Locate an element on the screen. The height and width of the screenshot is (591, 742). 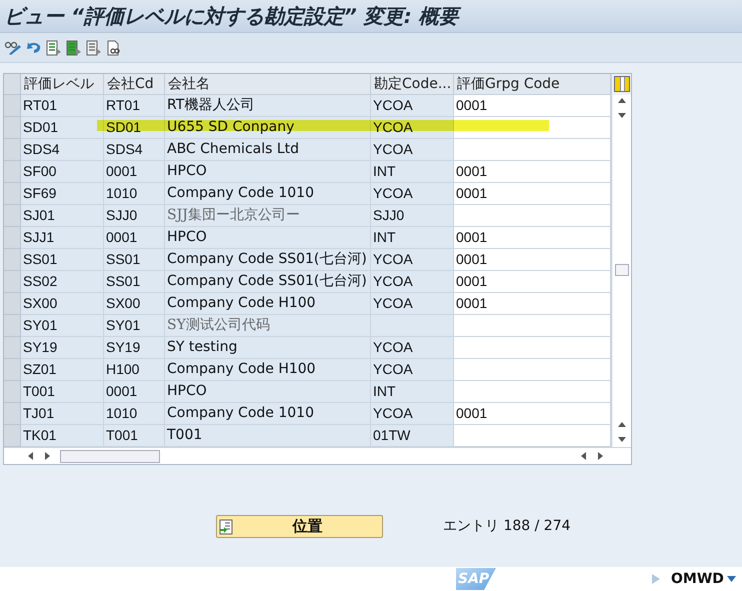
undo-icon is located at coordinates (34, 47).